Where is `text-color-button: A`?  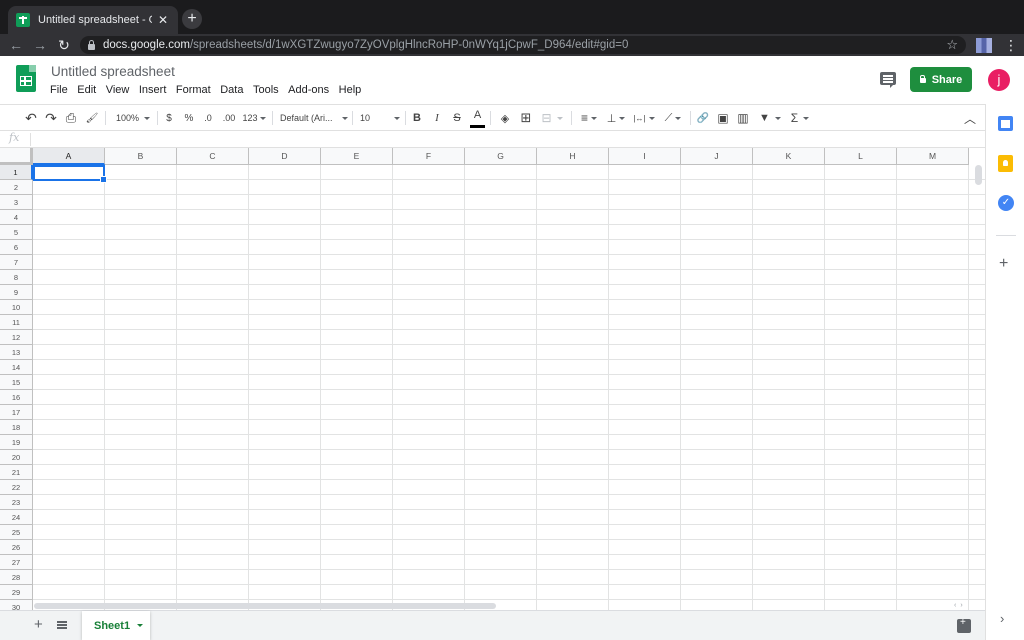 text-color-button: A is located at coordinates (477, 115).